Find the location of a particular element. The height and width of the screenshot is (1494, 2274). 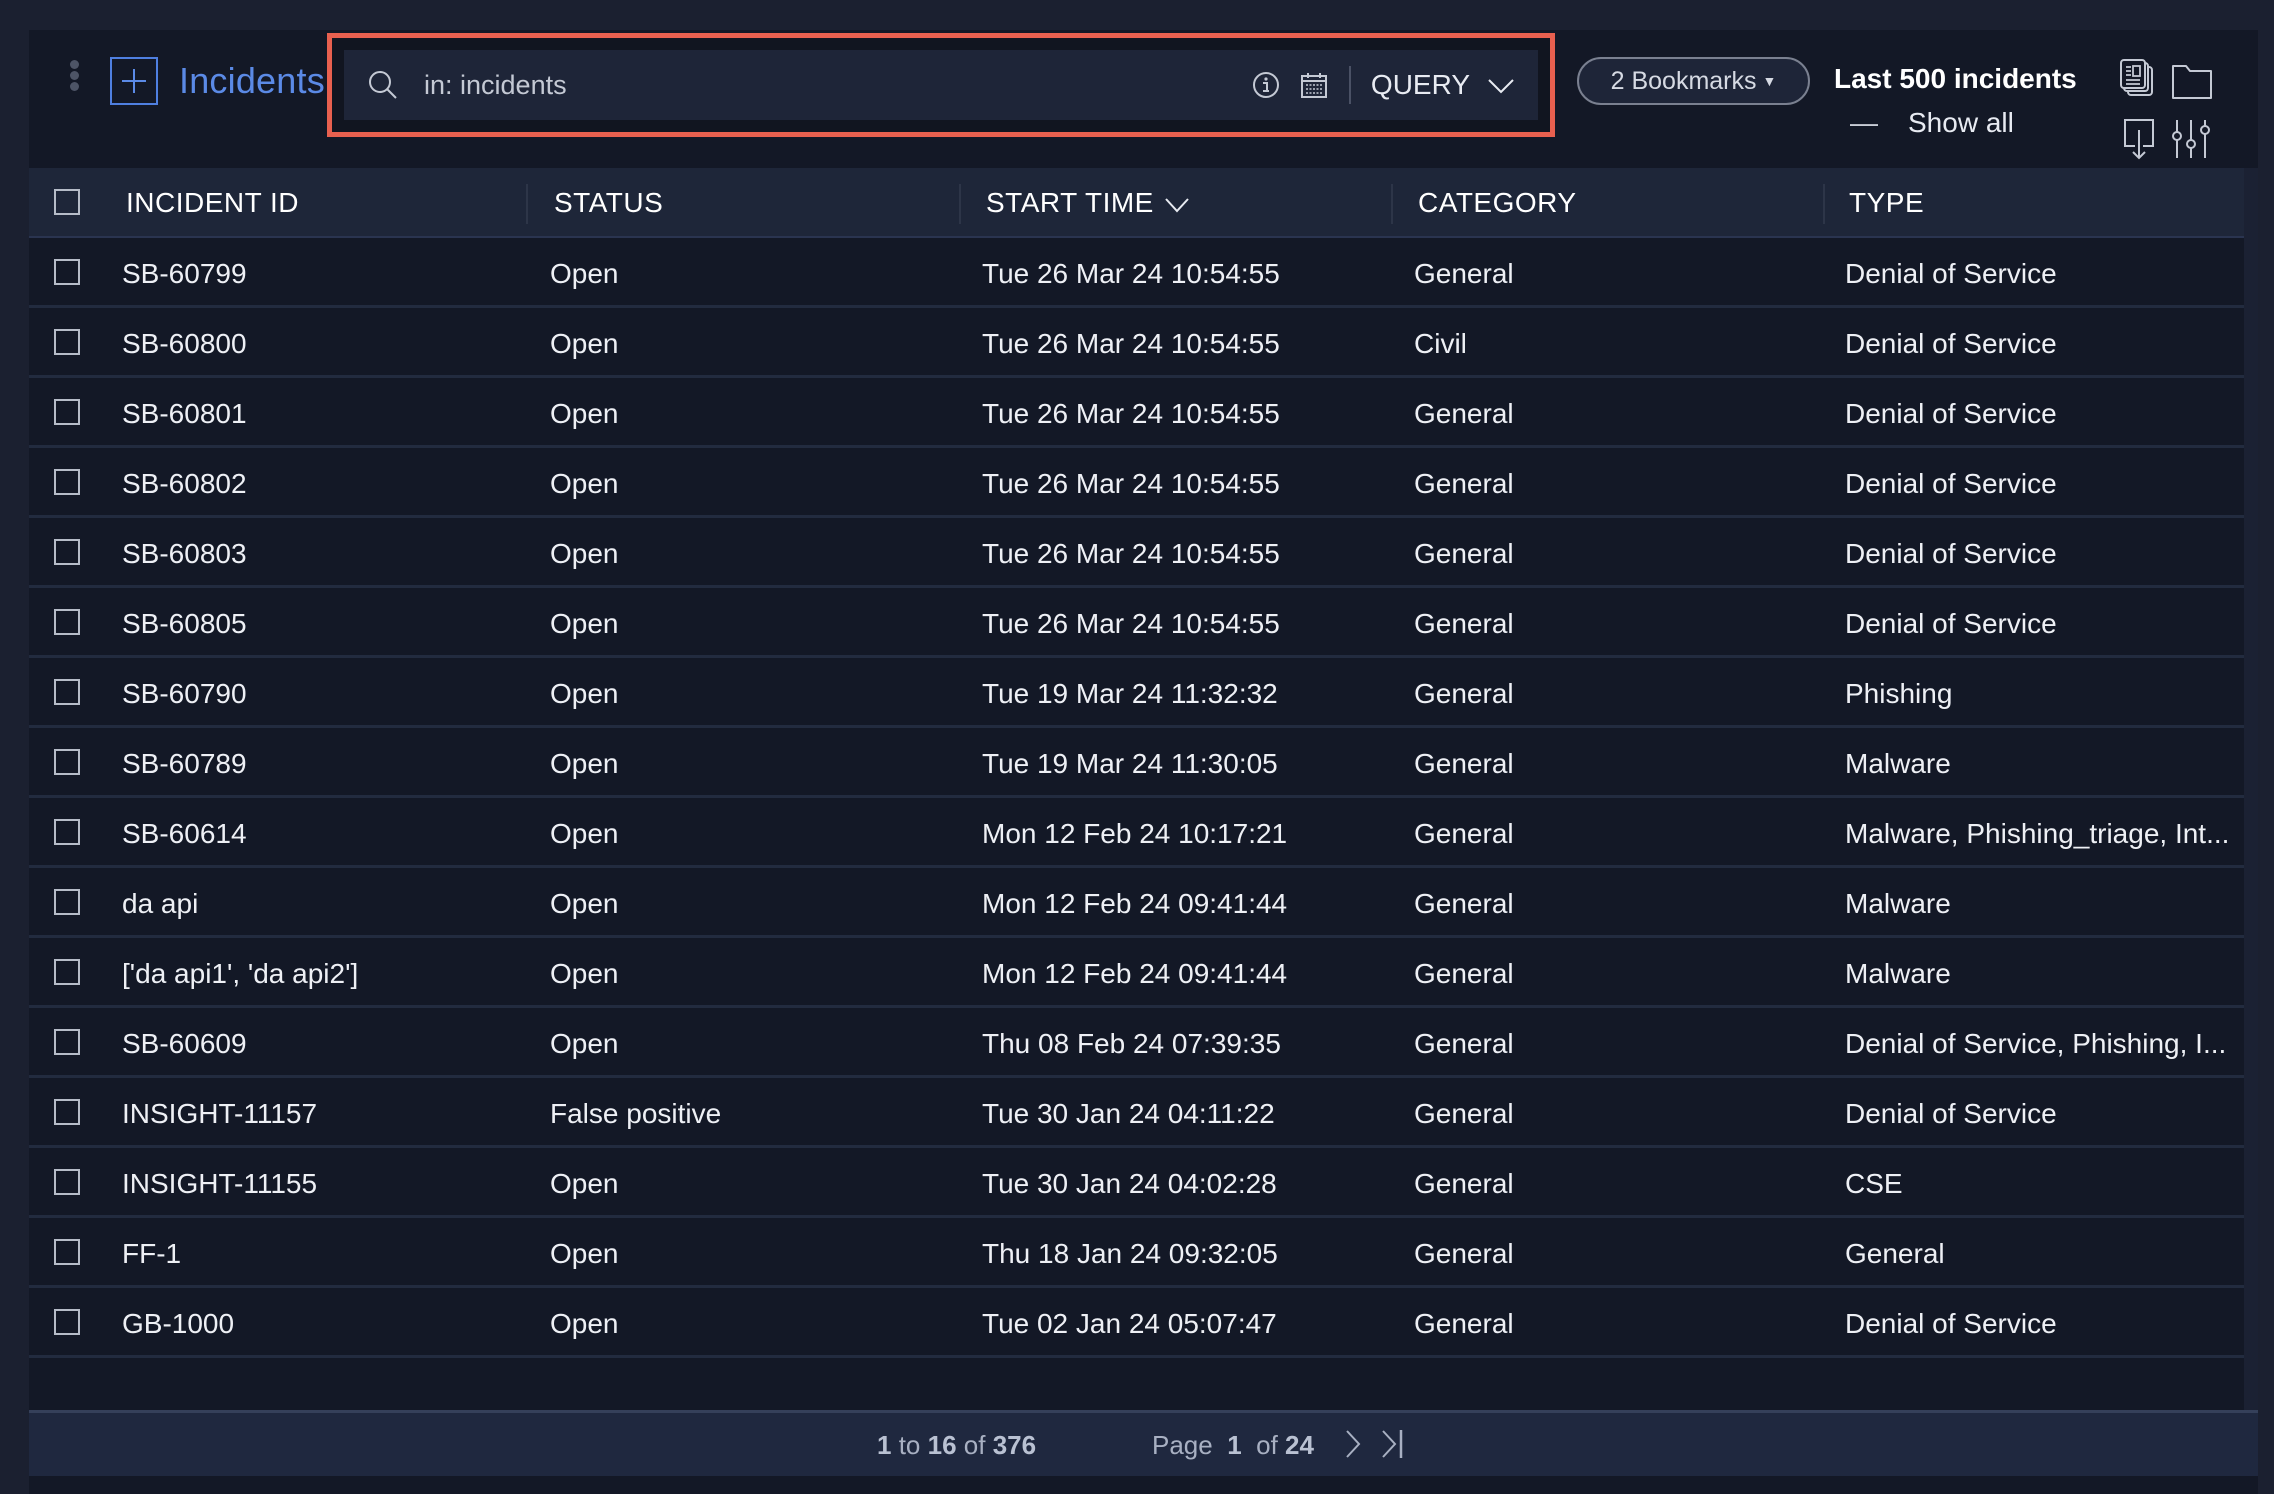

dash: — is located at coordinates (1864, 122).